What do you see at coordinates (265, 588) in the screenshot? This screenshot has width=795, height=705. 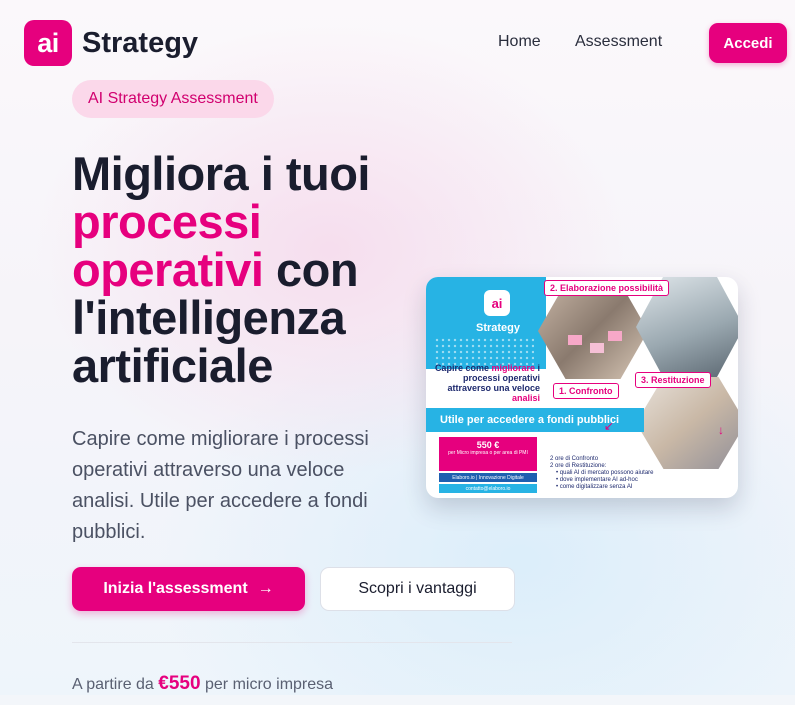 I see `arrow-right-icon: →` at bounding box center [265, 588].